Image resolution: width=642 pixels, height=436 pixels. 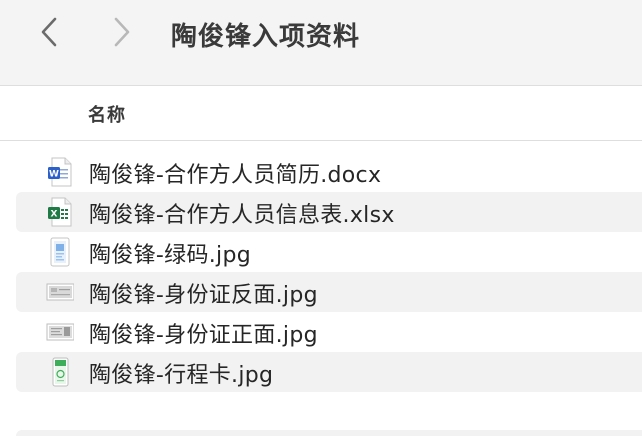 What do you see at coordinates (181, 375) in the screenshot?
I see `file-name: 陶俊锋-行程卡.jpg` at bounding box center [181, 375].